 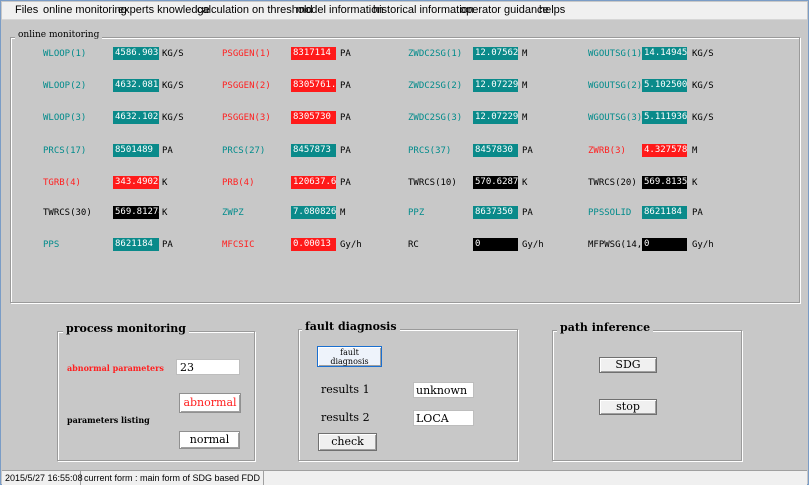 I want to click on param-value-psggen-2: 8305761.5, so click(x=313, y=85).